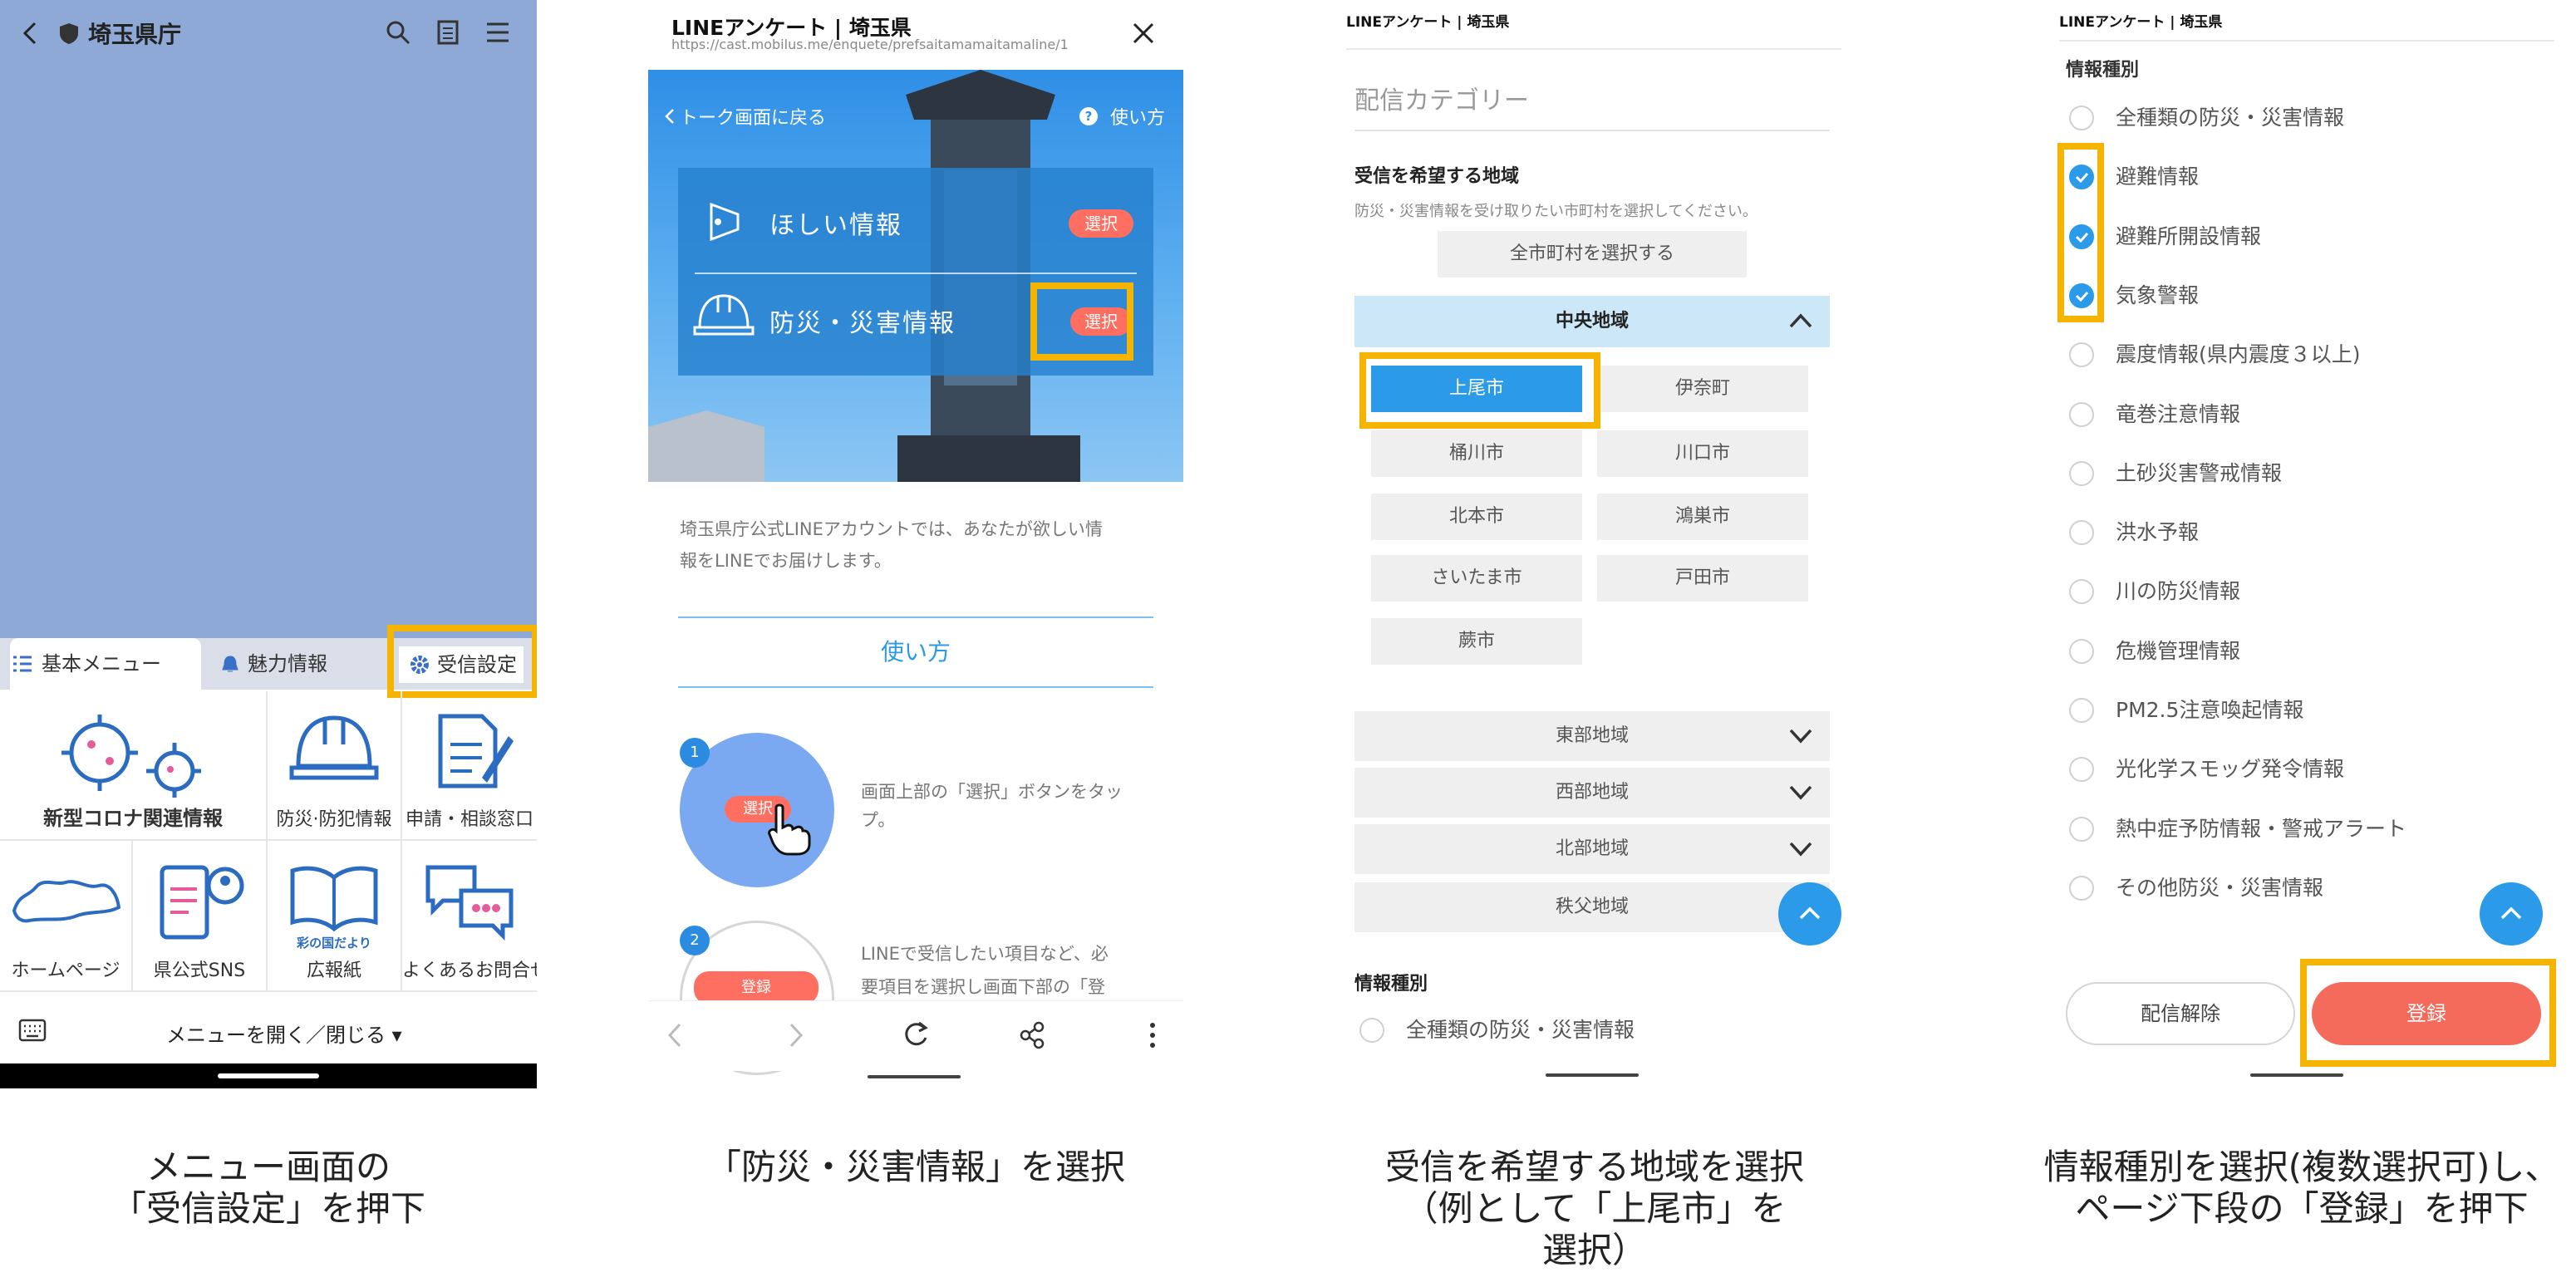  I want to click on tab-attraction: 魅力情報, so click(297, 664).